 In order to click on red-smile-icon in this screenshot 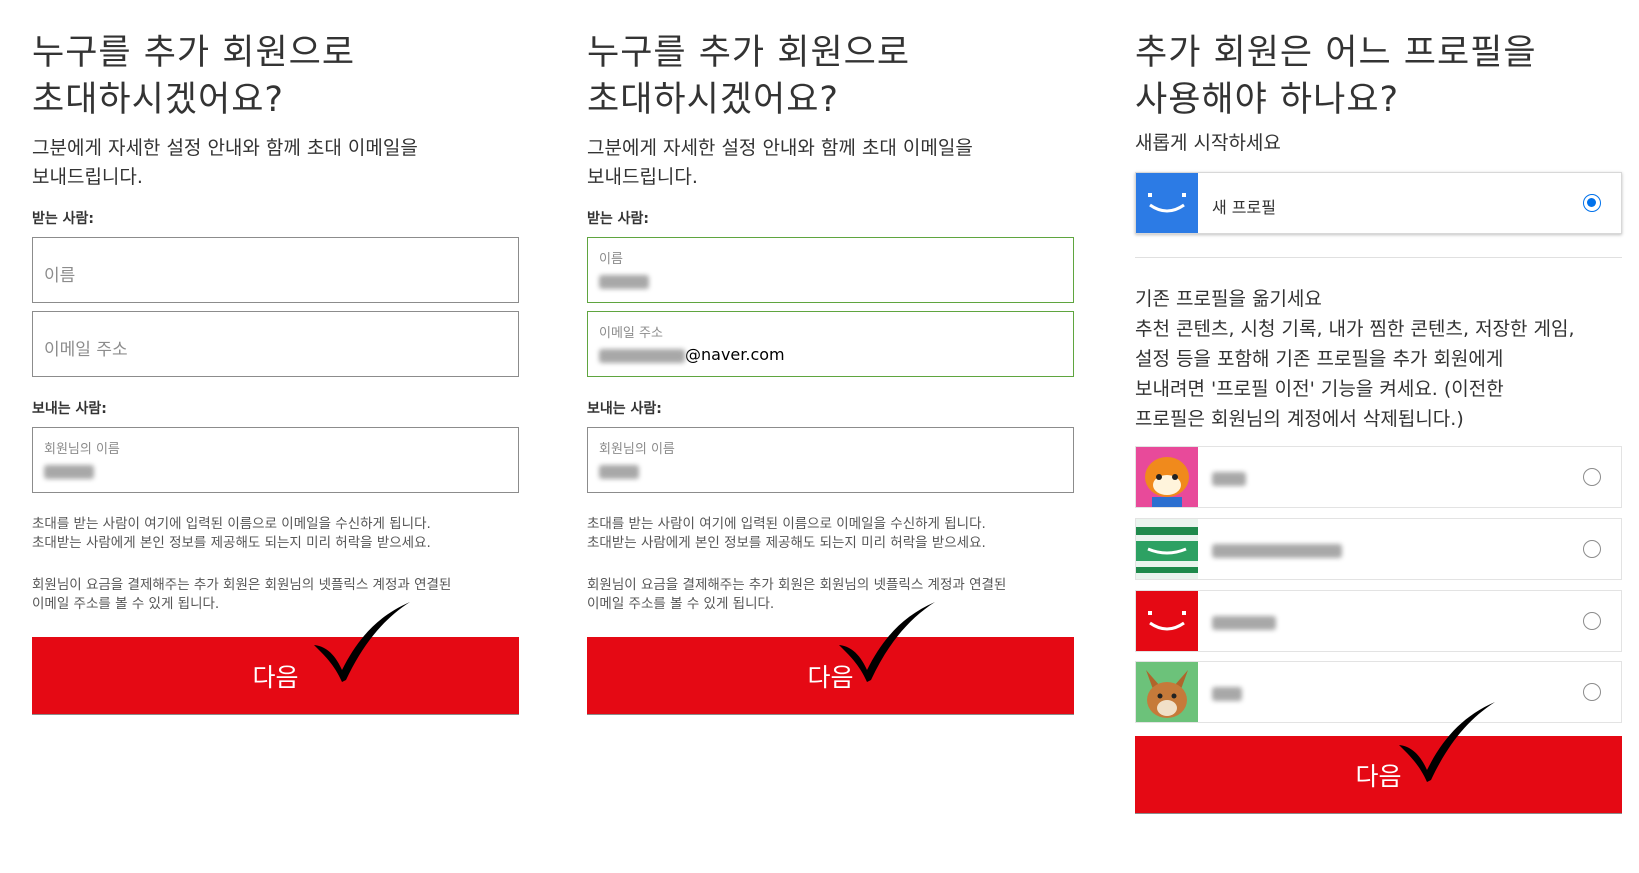, I will do `click(1167, 621)`.